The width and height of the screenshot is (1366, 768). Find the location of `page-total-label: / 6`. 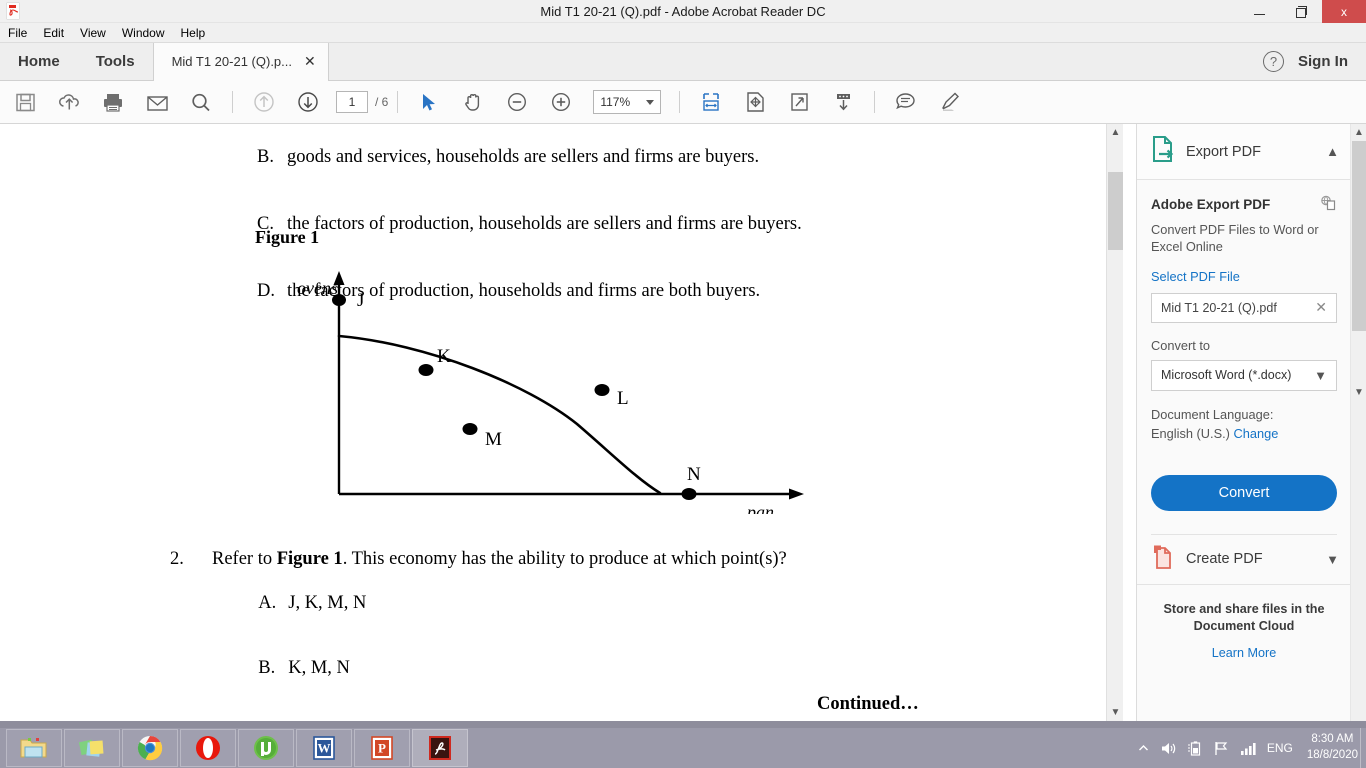

page-total-label: / 6 is located at coordinates (382, 102).